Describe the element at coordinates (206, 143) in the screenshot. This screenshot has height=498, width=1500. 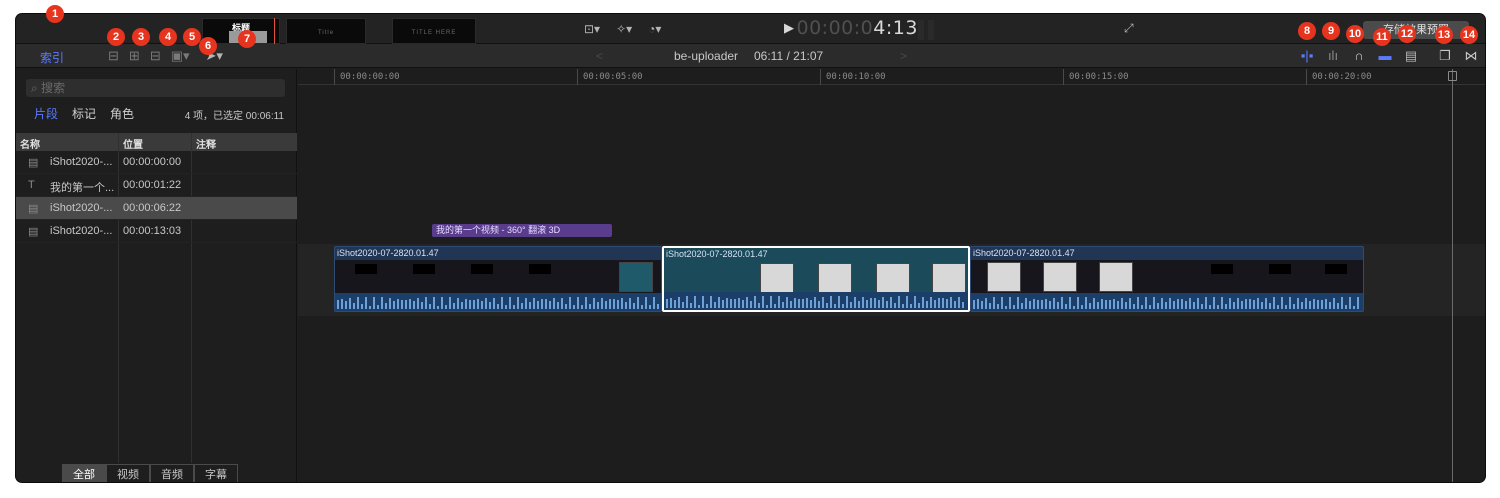
I see `column-notes: 注释` at that location.